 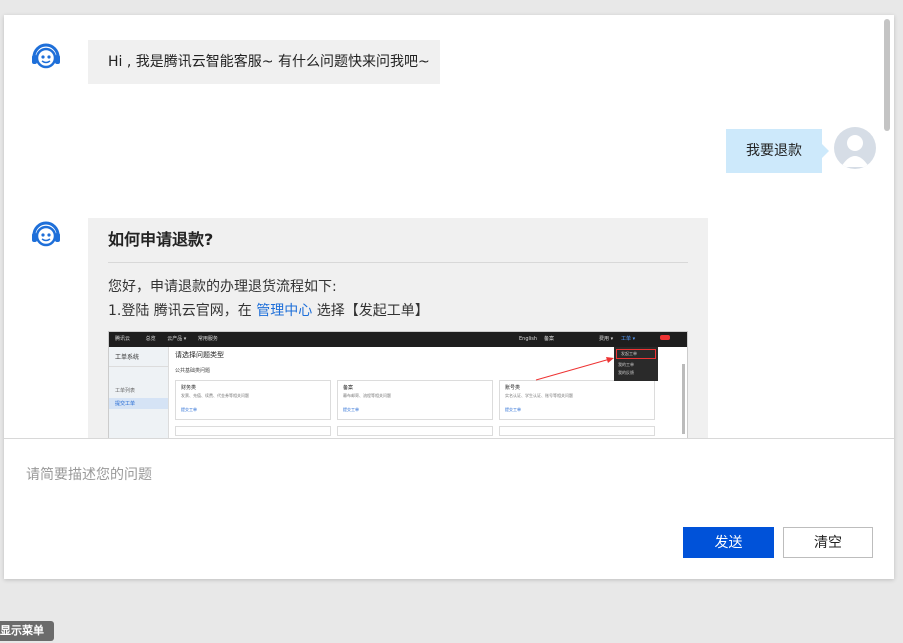 What do you see at coordinates (139, 392) in the screenshot?
I see `screenshot-sidebar: 工单系统 工单列表 提交工单` at bounding box center [139, 392].